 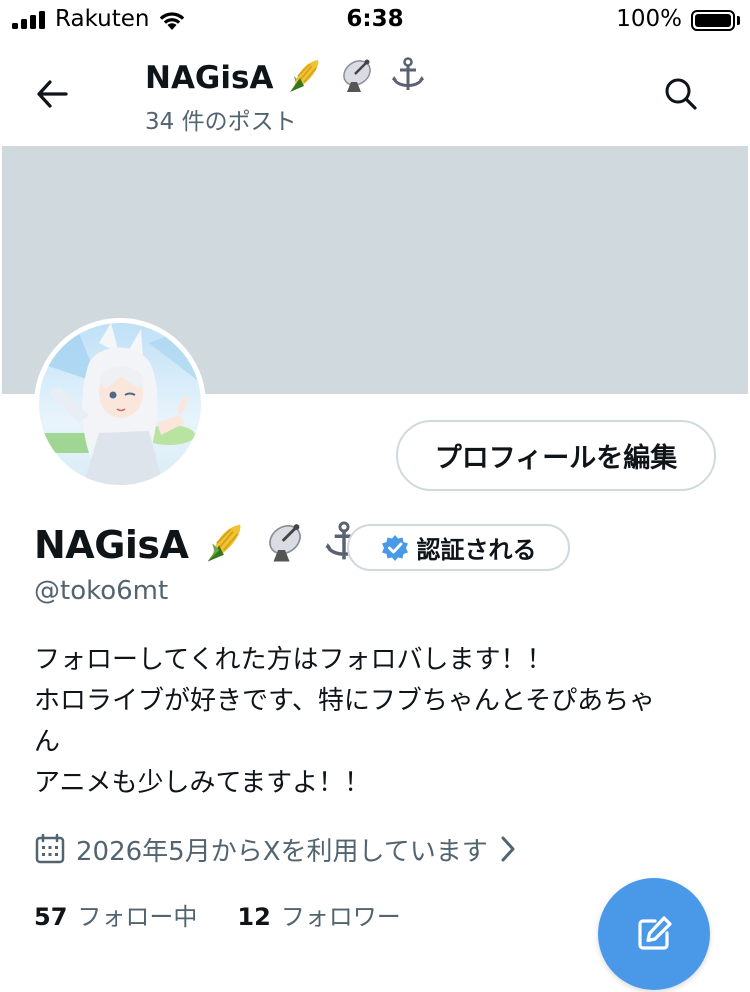 What do you see at coordinates (199, 543) in the screenshot?
I see `profile-name: NAGisA` at bounding box center [199, 543].